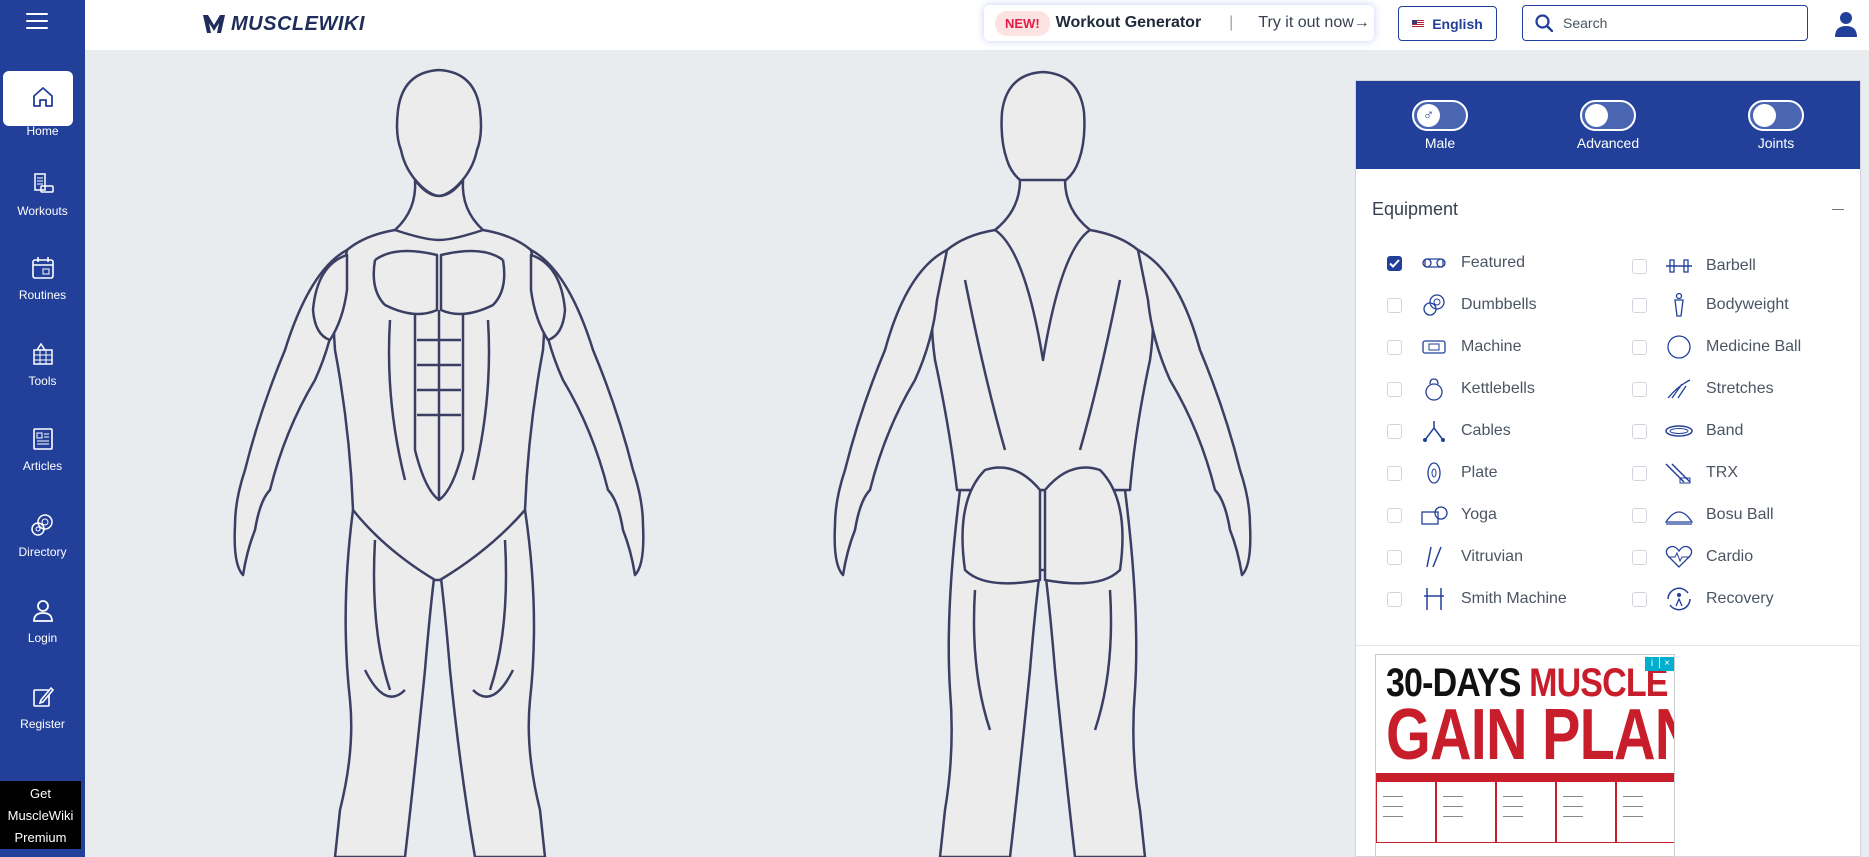 Image resolution: width=1869 pixels, height=857 pixels. What do you see at coordinates (1477, 599) in the screenshot?
I see `equipment-smith-machine: Smith Machine` at bounding box center [1477, 599].